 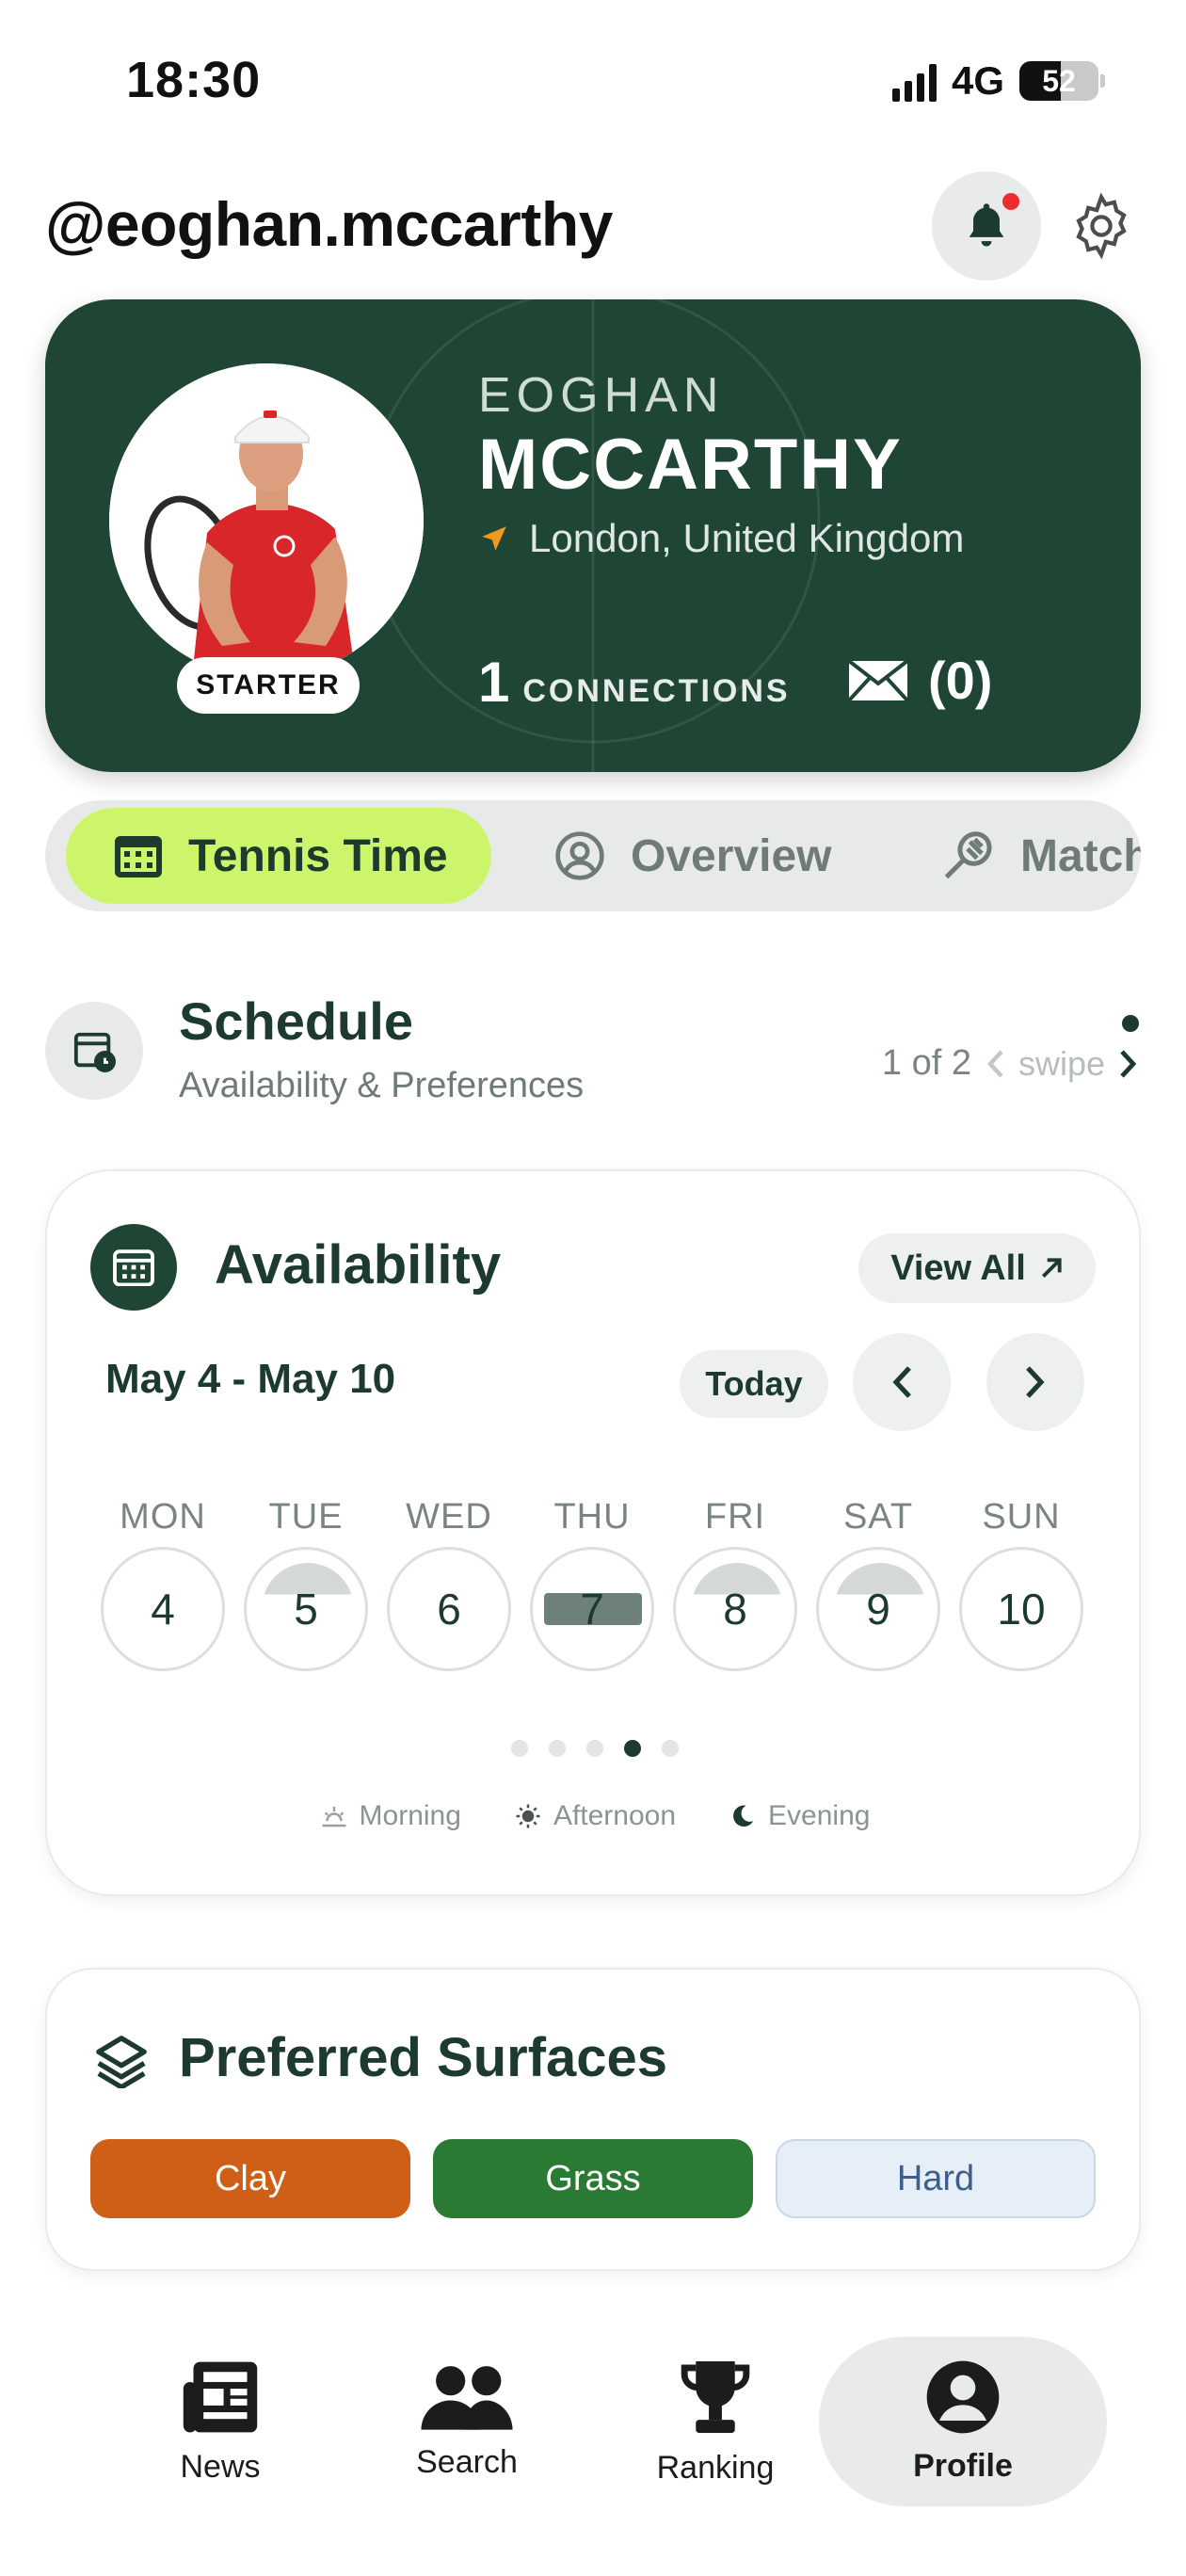 I want to click on avatar, so click(x=266, y=520).